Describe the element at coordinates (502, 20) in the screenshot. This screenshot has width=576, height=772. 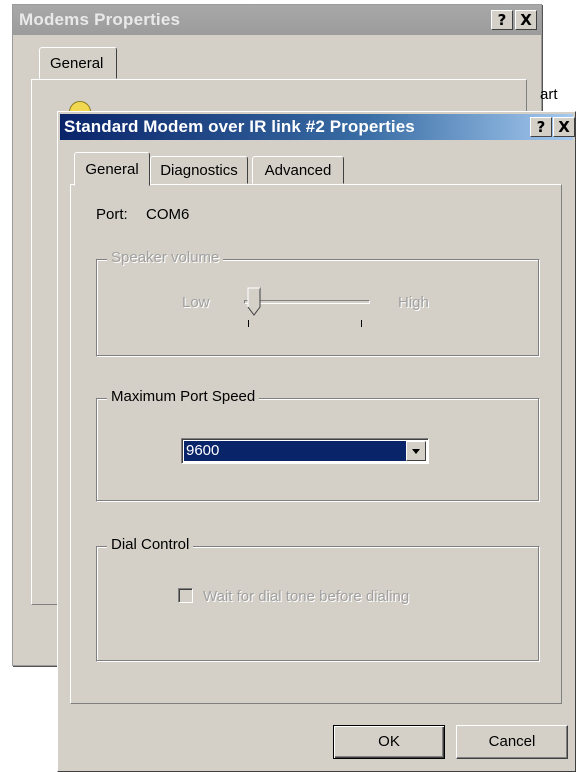
I see `bg-help-button: ?` at that location.